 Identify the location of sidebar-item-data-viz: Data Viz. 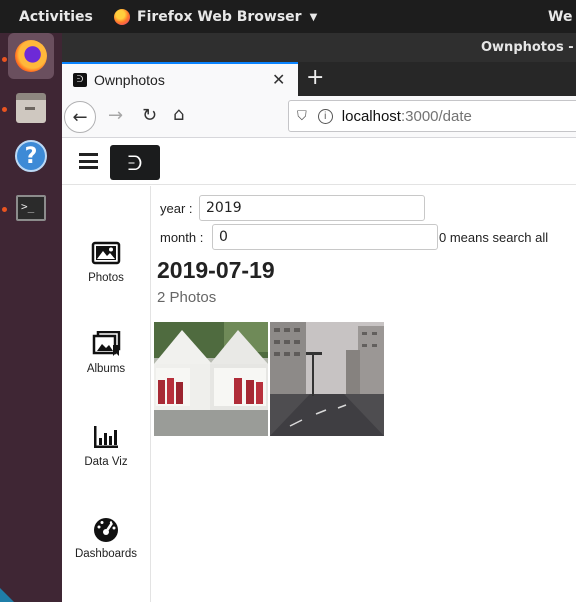
(106, 446).